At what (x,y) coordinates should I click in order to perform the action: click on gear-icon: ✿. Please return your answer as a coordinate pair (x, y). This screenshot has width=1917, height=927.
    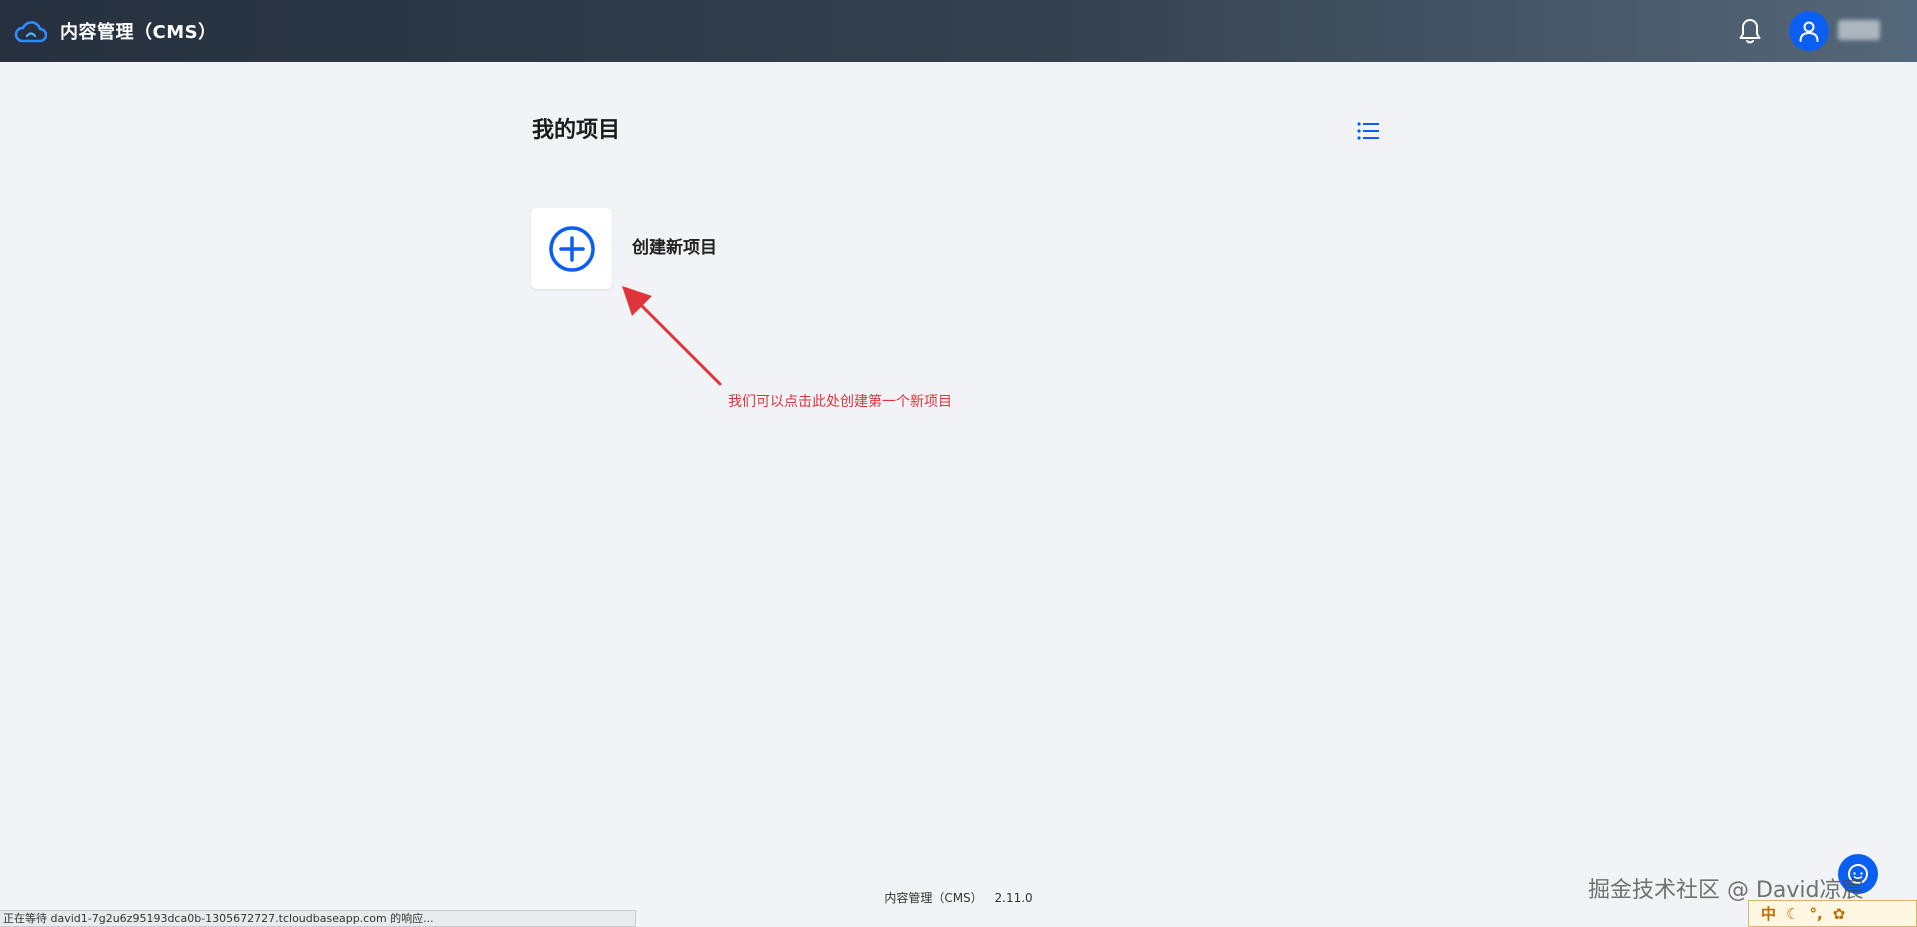
    Looking at the image, I should click on (1839, 914).